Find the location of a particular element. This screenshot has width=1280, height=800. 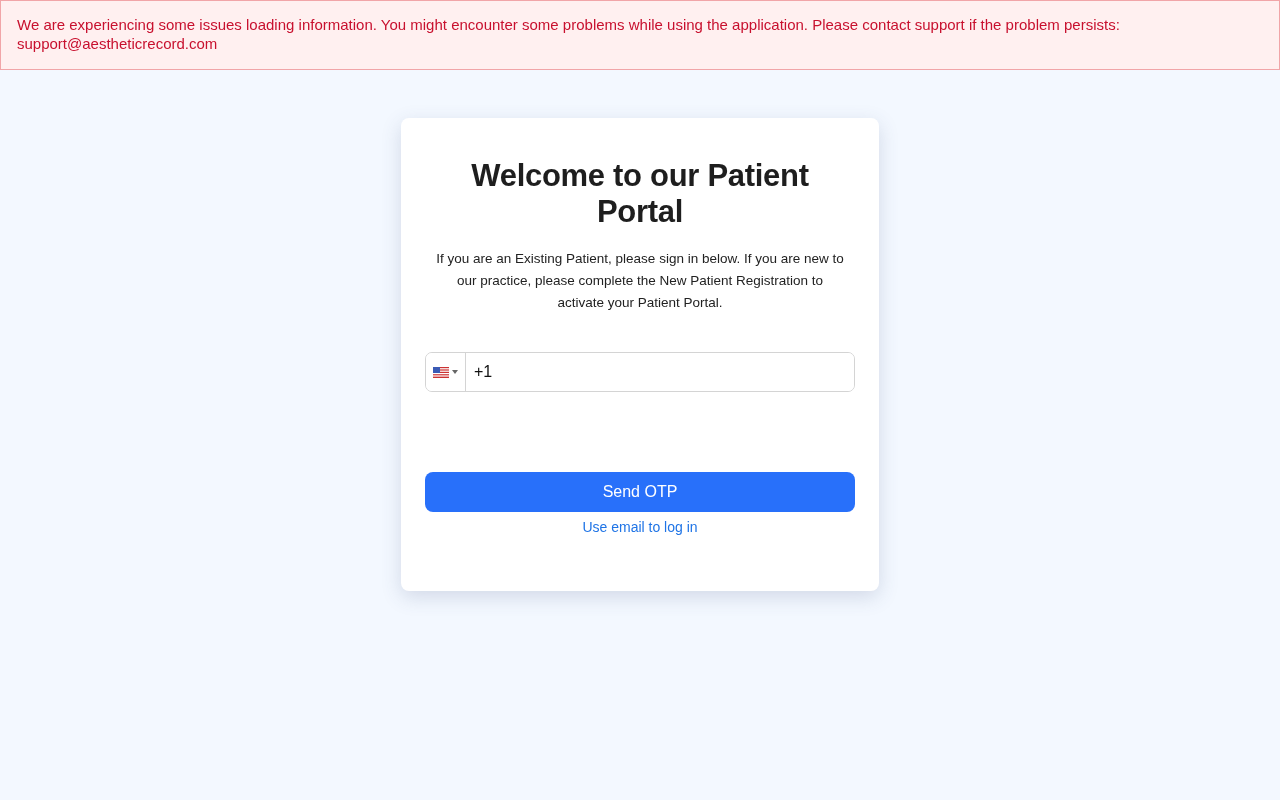

card-title: Welcome to our Patient Portal is located at coordinates (640, 194).